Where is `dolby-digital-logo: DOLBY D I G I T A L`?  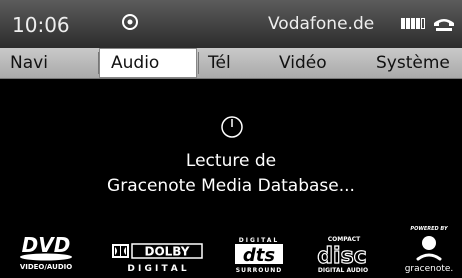 dolby-digital-logo: DOLBY D I G I T A L is located at coordinates (157, 258).